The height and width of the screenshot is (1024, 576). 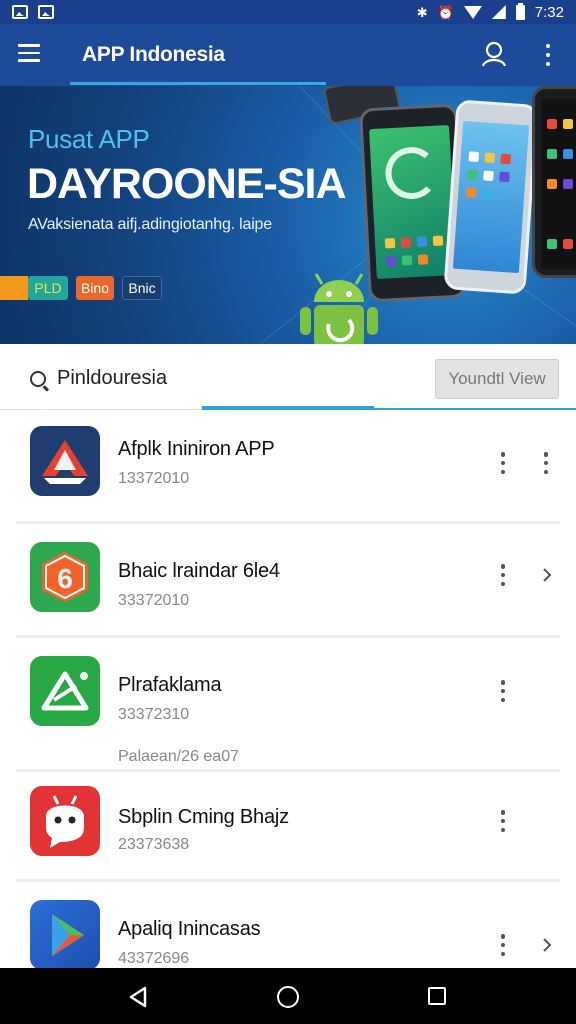 I want to click on banner-tagline: AVaksienata aifj.adingiotanhg. laipe, so click(x=150, y=224).